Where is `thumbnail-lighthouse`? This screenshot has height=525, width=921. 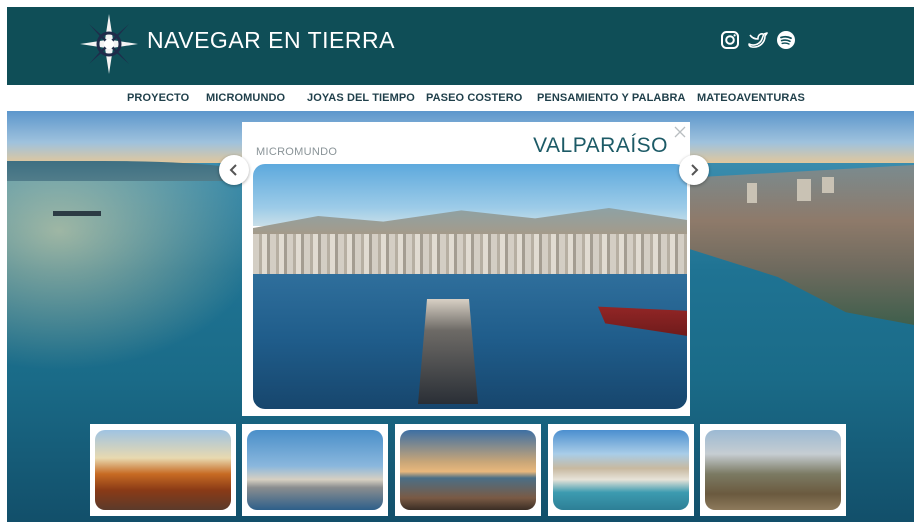
thumbnail-lighthouse is located at coordinates (468, 470).